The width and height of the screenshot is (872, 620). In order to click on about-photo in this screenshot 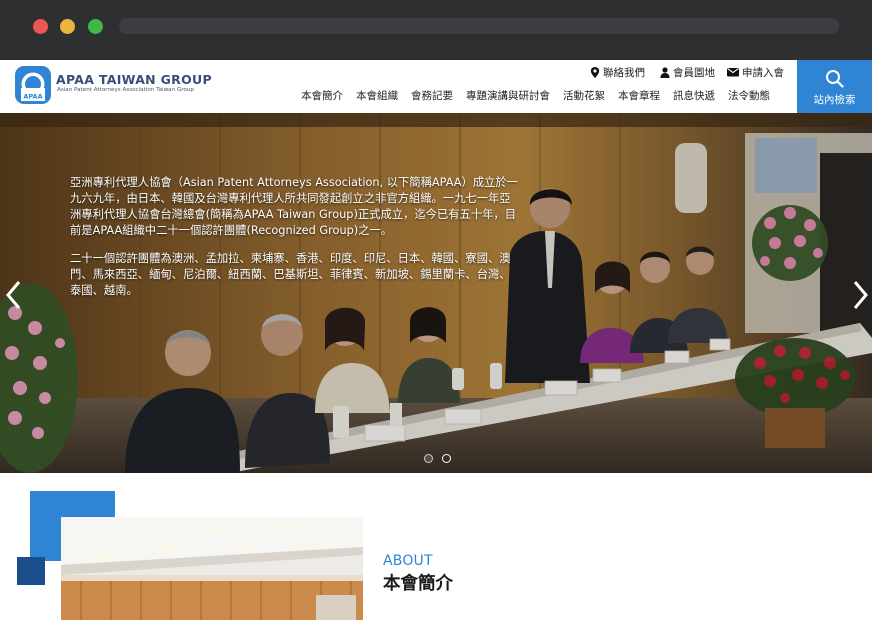, I will do `click(212, 568)`.